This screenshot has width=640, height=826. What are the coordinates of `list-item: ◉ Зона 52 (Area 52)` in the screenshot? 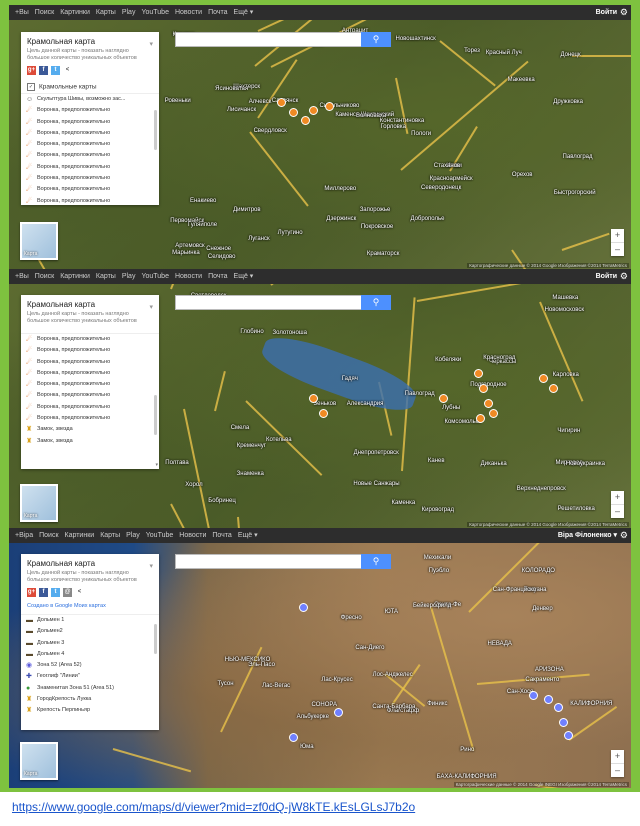 It's located at (90, 665).